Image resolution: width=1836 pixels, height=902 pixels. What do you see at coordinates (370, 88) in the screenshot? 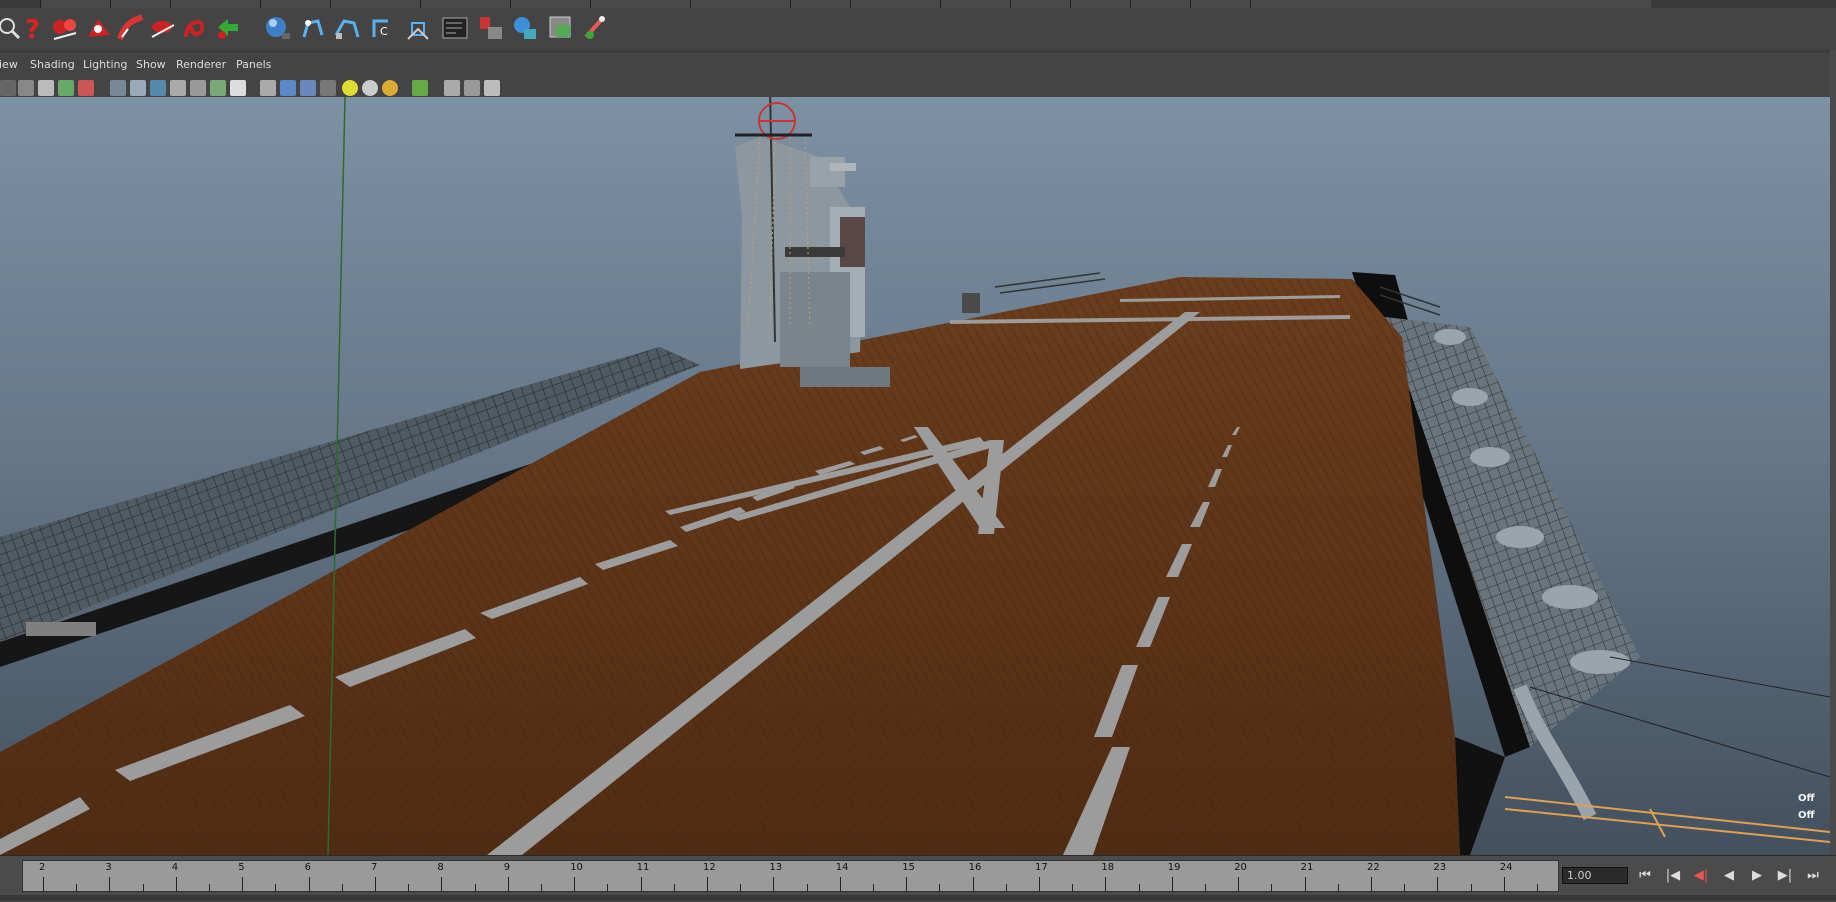
I see `shadows-icon` at bounding box center [370, 88].